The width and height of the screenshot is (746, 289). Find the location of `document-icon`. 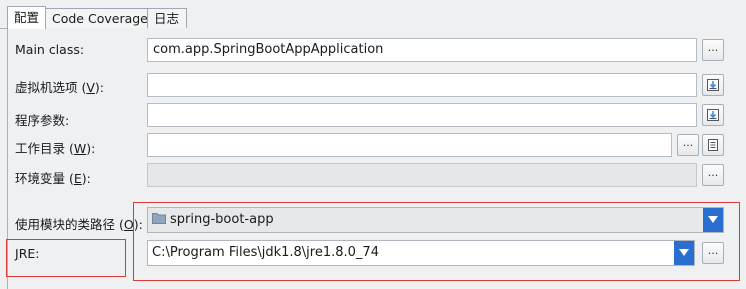

document-icon is located at coordinates (713, 145).